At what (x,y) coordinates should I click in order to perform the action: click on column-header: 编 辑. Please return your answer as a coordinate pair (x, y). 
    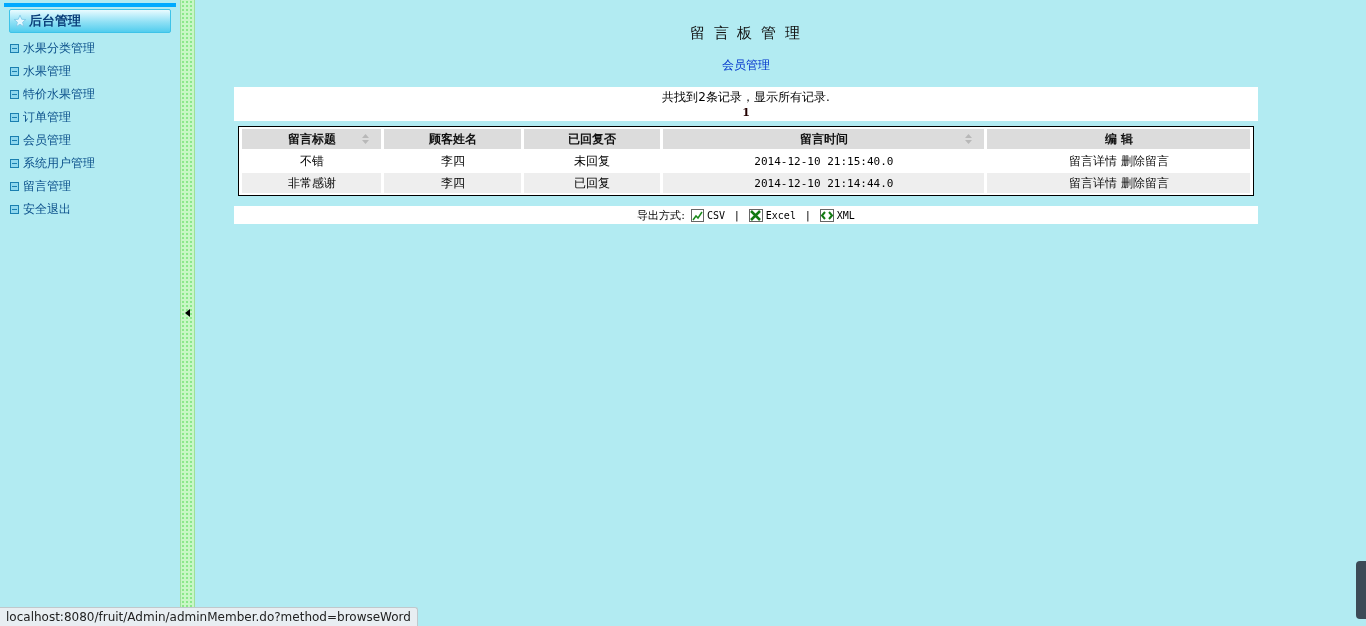
    Looking at the image, I should click on (1118, 139).